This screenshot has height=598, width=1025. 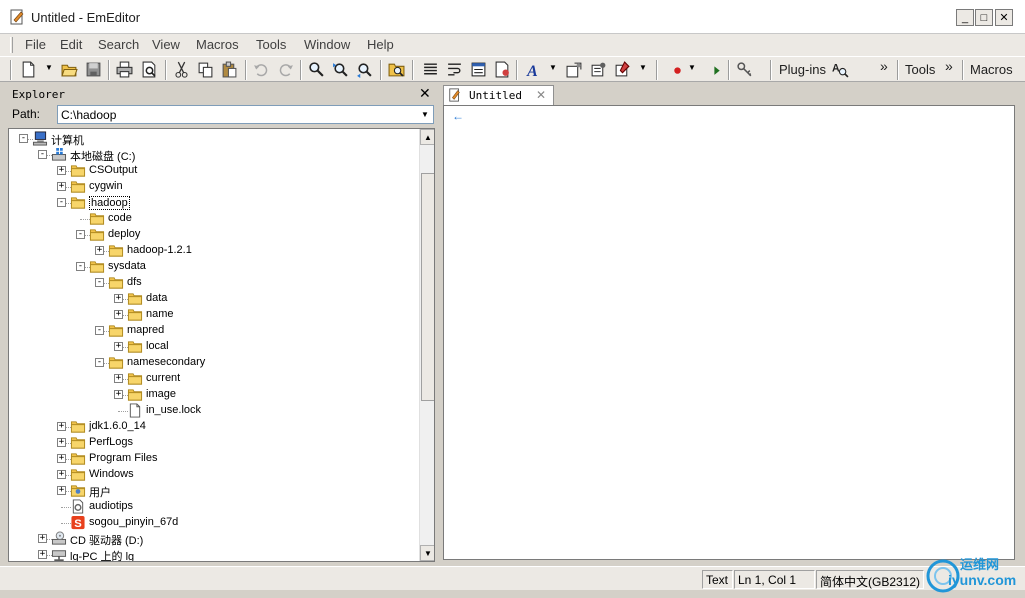 What do you see at coordinates (106, 540) in the screenshot?
I see `tree-item-label: CD 驱动器 (D:)` at bounding box center [106, 540].